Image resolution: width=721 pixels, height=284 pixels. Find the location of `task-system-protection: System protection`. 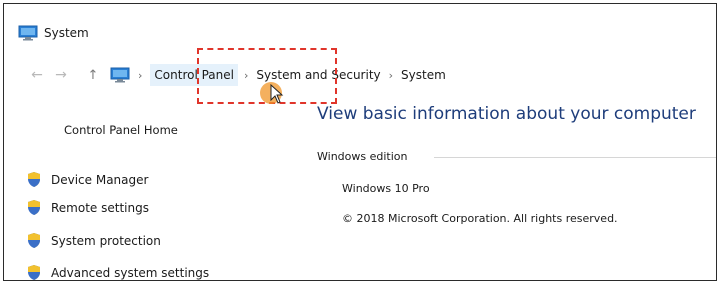

task-system-protection: System protection is located at coordinates (93, 240).